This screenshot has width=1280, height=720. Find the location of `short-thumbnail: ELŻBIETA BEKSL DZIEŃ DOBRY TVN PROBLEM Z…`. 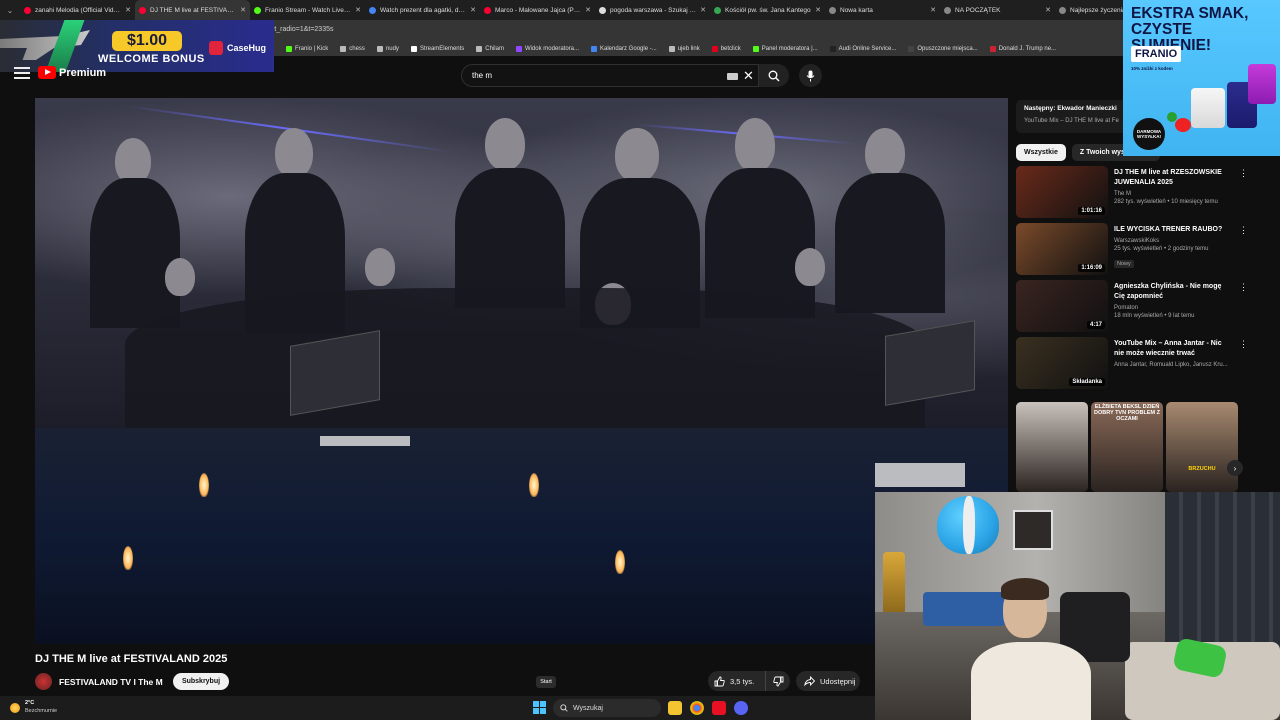

short-thumbnail: ELŻBIETA BEKSL DZIEŃ DOBRY TVN PROBLEM Z… is located at coordinates (1127, 447).